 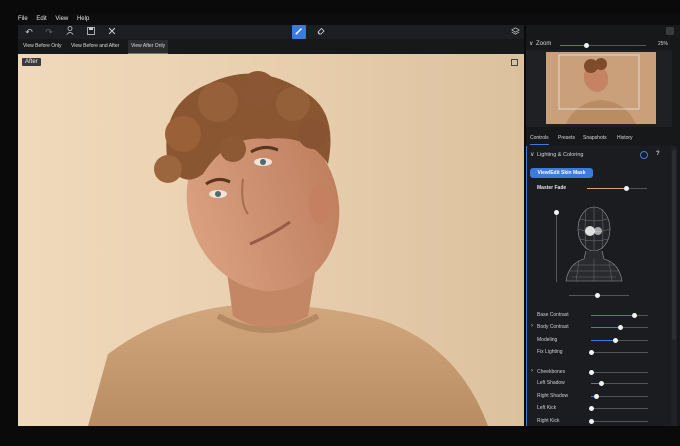 I want to click on panel-tabs: Controls Presets Snapshots History, so click(x=599, y=138).